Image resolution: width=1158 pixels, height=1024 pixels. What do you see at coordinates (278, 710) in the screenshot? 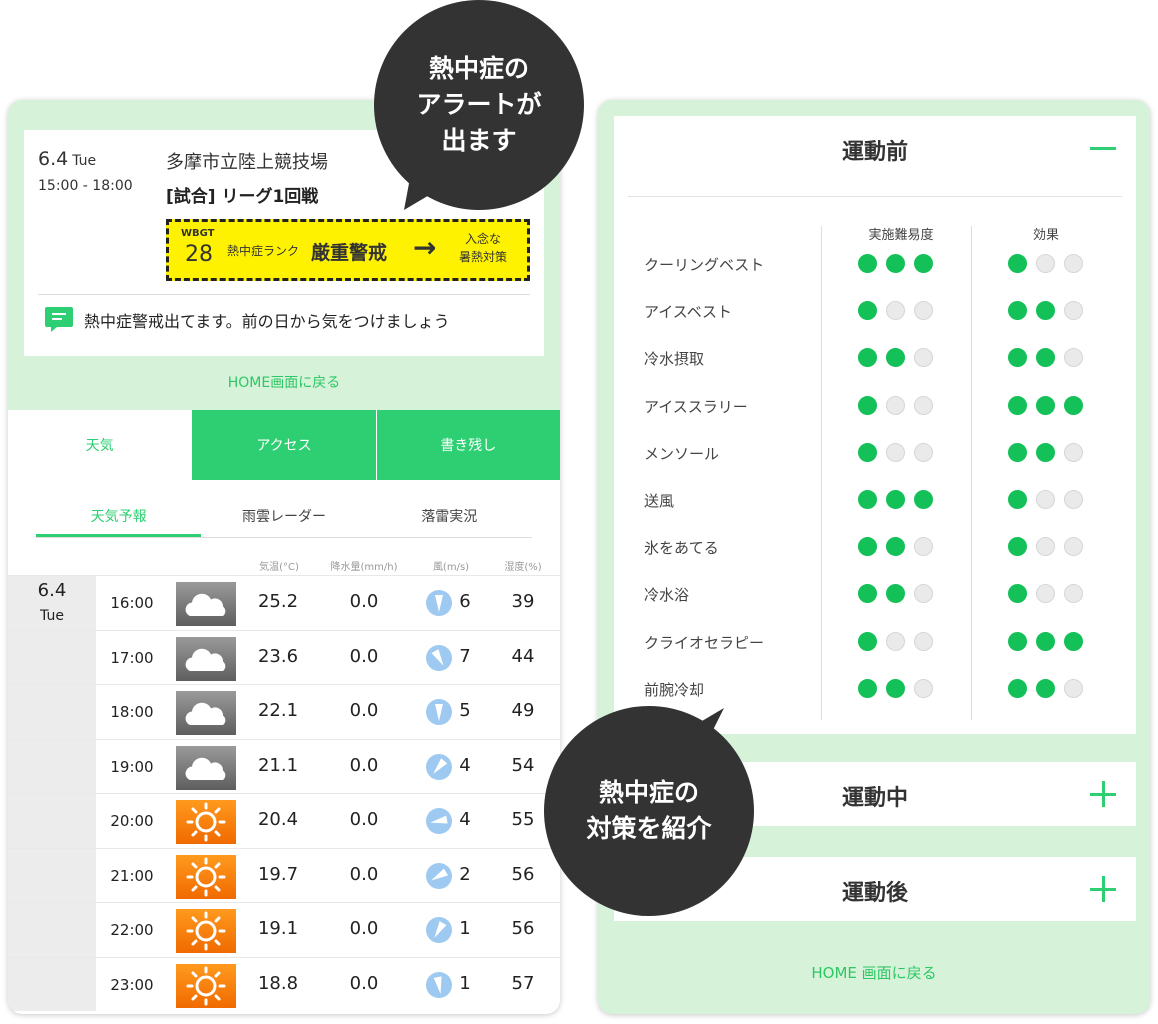
I see `forecast-temp: 22.1` at bounding box center [278, 710].